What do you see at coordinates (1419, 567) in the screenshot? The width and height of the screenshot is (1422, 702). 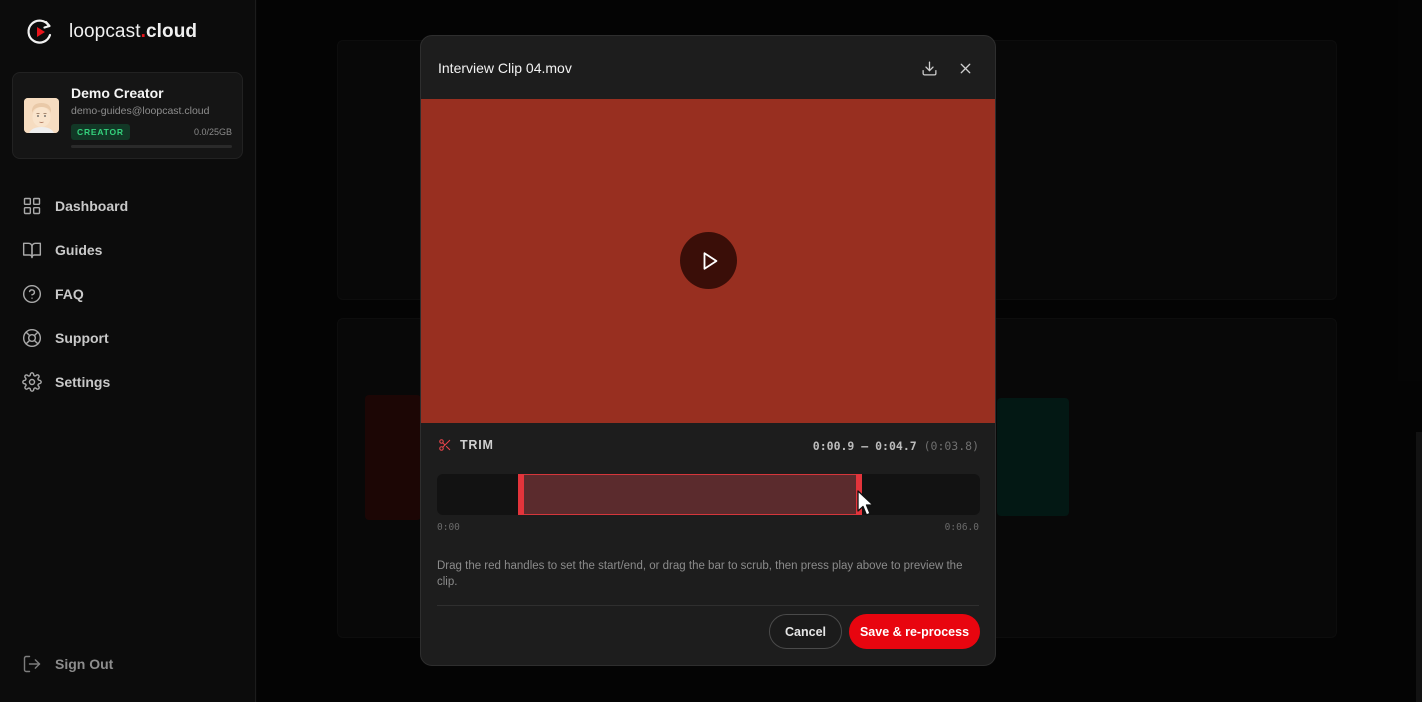 I see `scrollbar` at bounding box center [1419, 567].